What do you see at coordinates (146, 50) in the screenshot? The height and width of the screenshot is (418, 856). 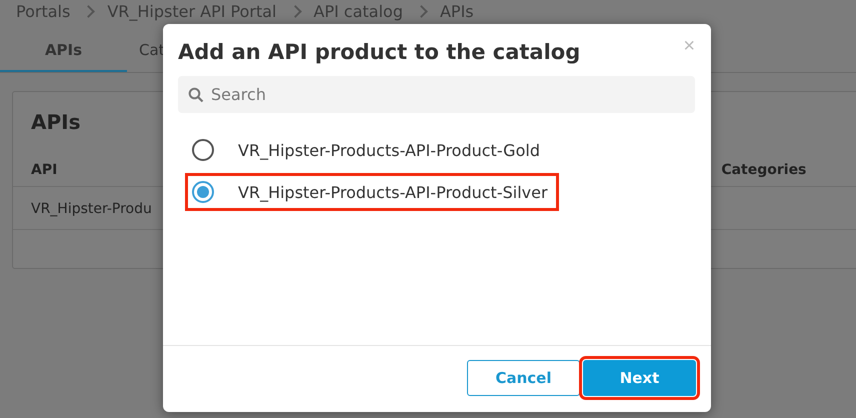 I see `tab: Cat` at bounding box center [146, 50].